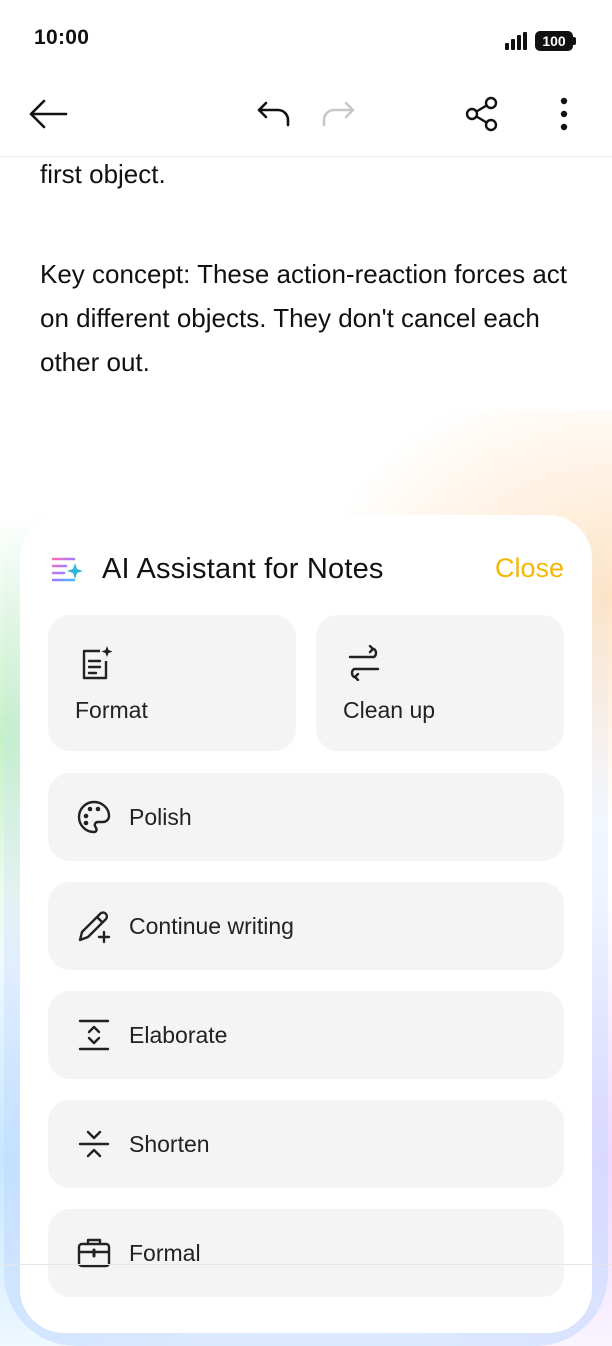 This screenshot has width=612, height=1346. Describe the element at coordinates (172, 683) in the screenshot. I see `format-button: Format` at that location.